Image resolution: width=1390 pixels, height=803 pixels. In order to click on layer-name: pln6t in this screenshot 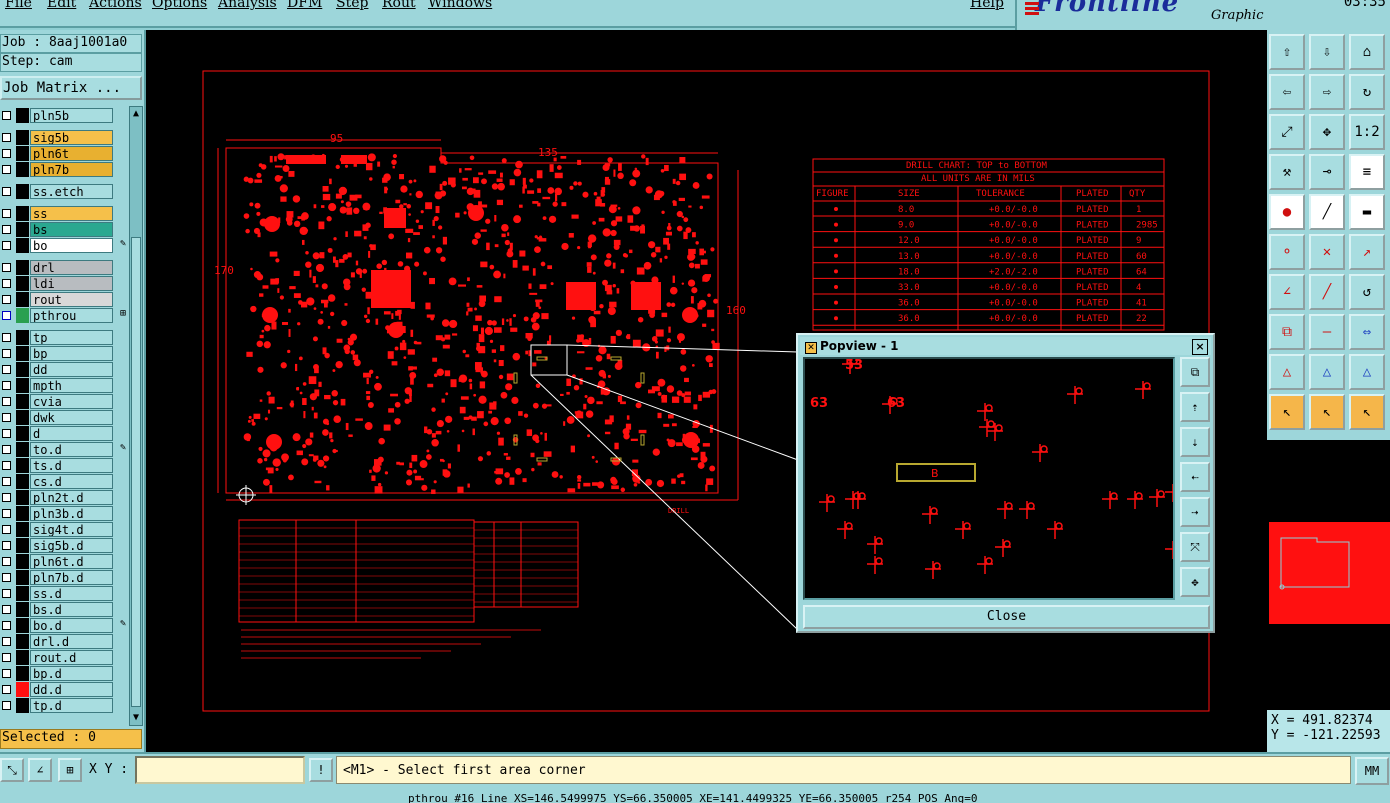, I will do `click(71, 153)`.